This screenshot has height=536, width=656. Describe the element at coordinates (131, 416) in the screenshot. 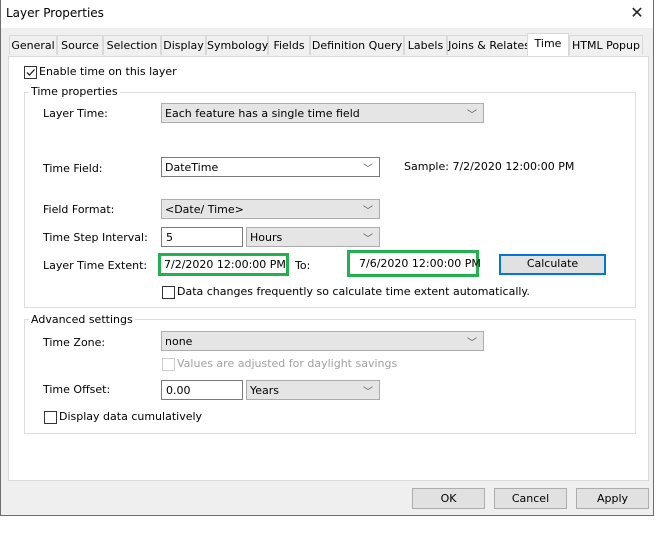

I see `cumulative-label: Display data cumulatively` at that location.